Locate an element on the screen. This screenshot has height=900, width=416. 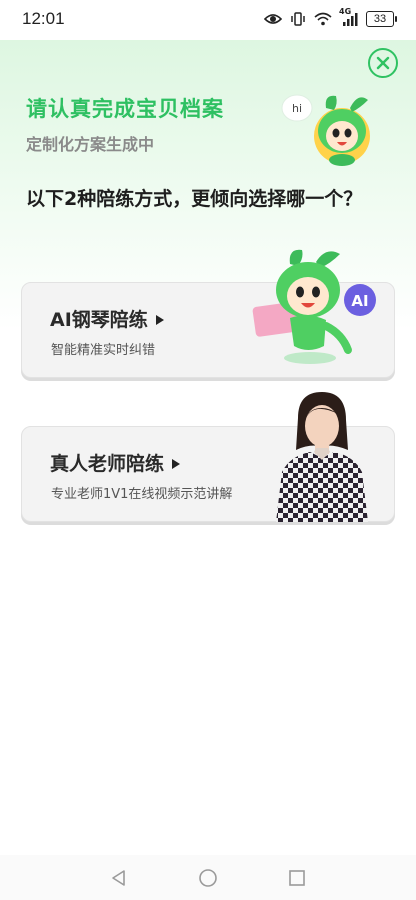
option-ai-title-row: AI钢琴陪练 is located at coordinates (107, 318).